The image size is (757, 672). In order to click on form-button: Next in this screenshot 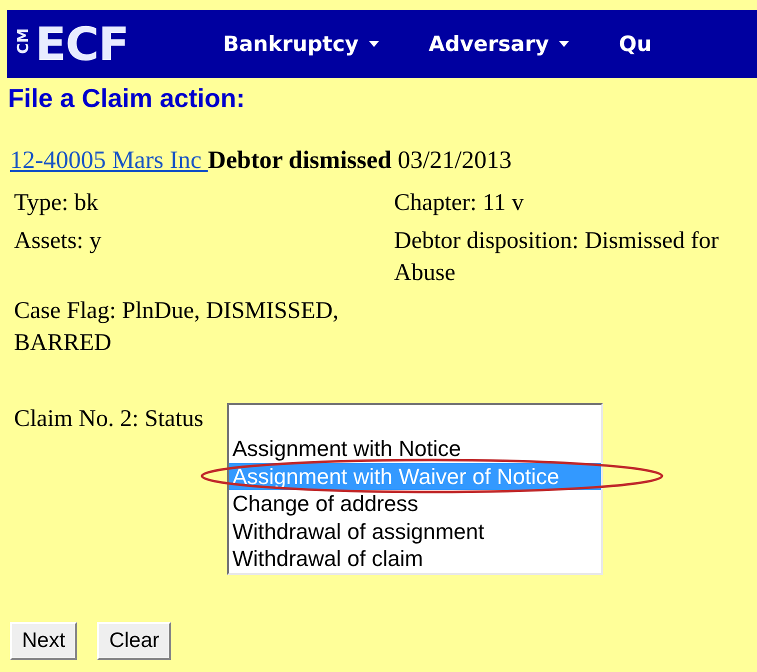, I will do `click(44, 641)`.